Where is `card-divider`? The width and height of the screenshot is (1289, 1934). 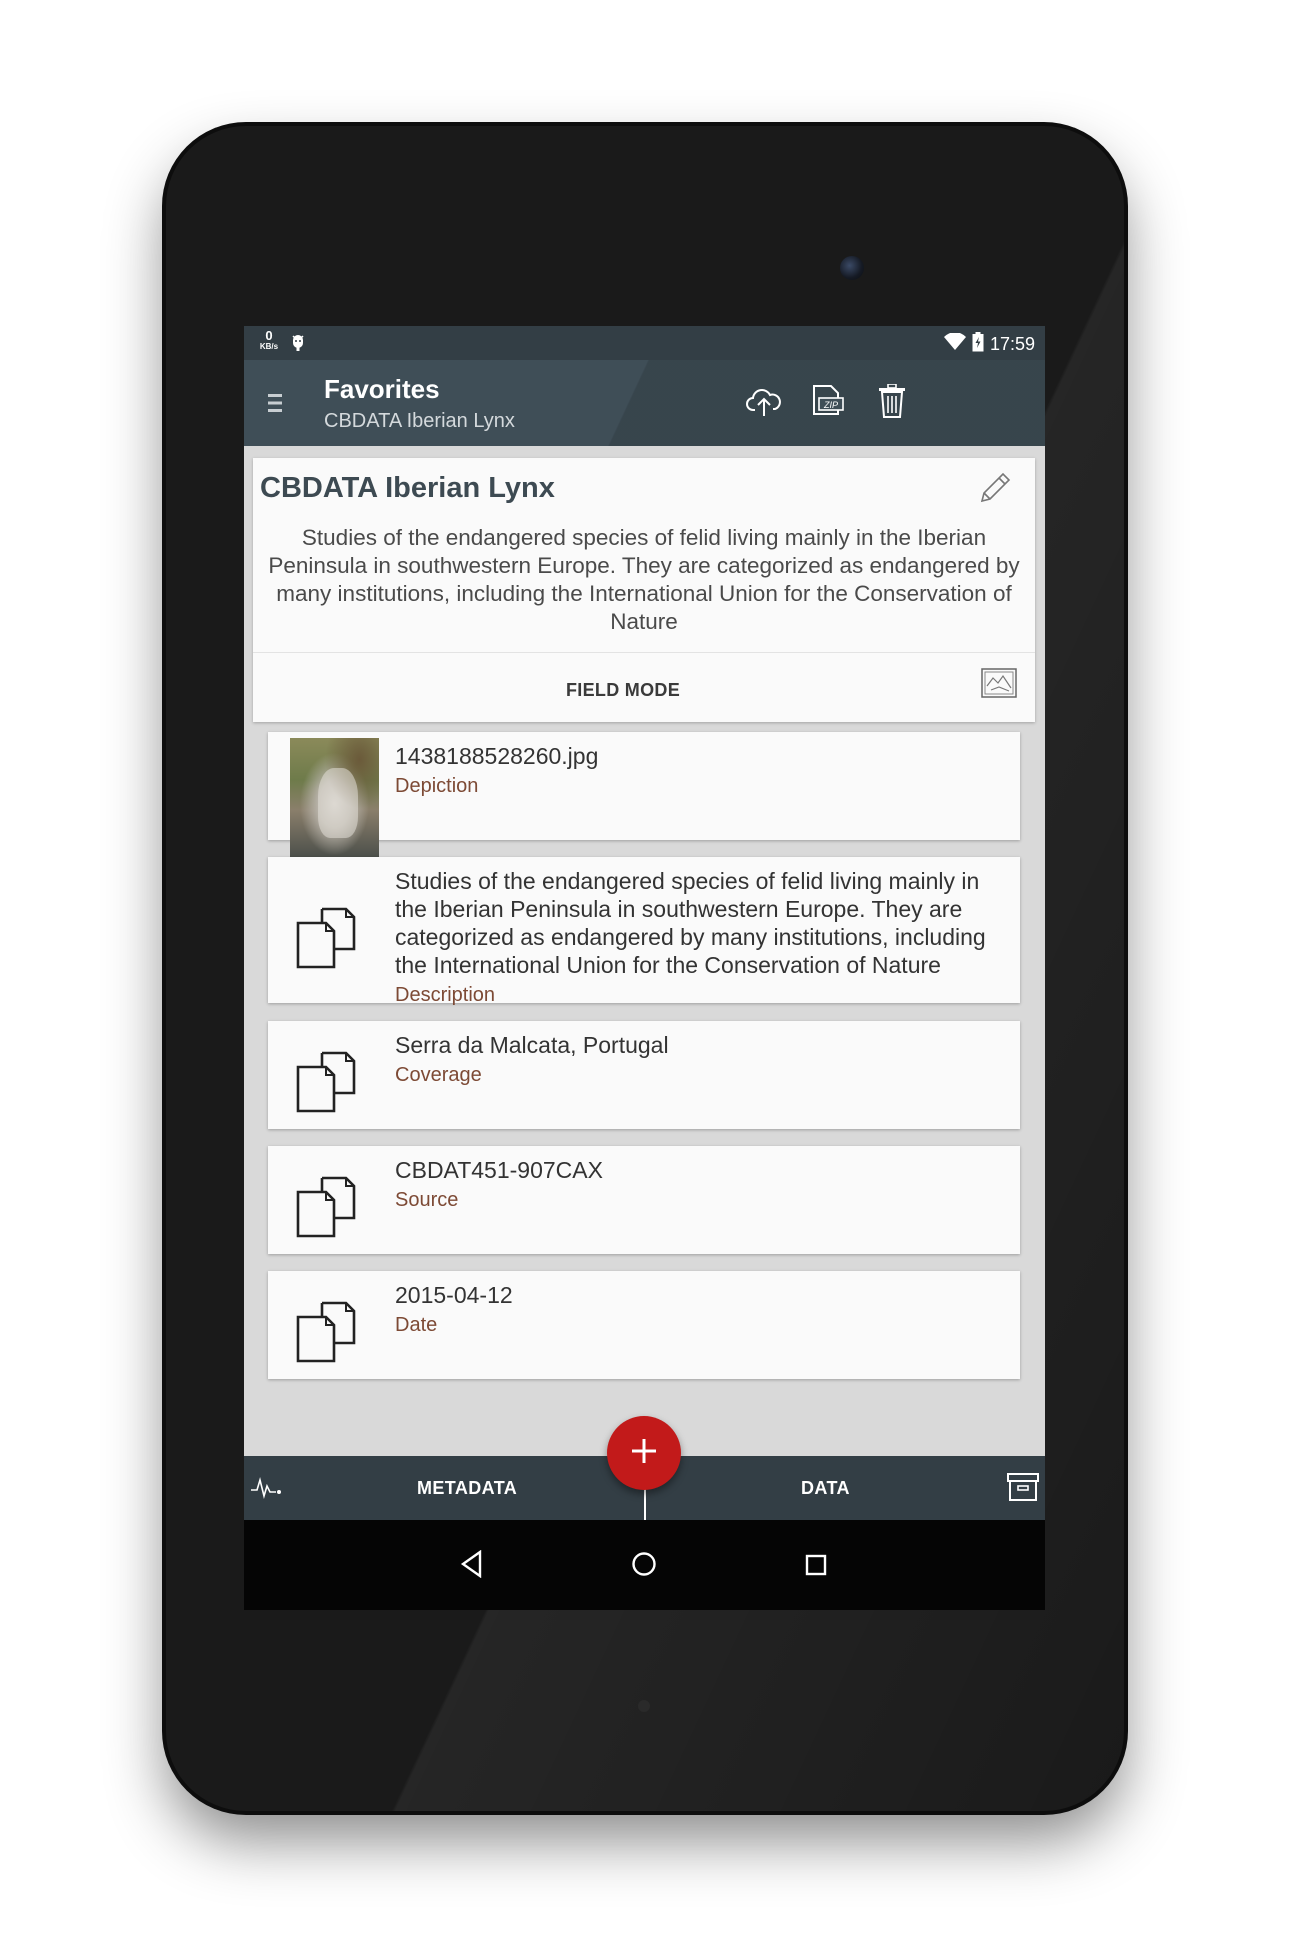 card-divider is located at coordinates (644, 652).